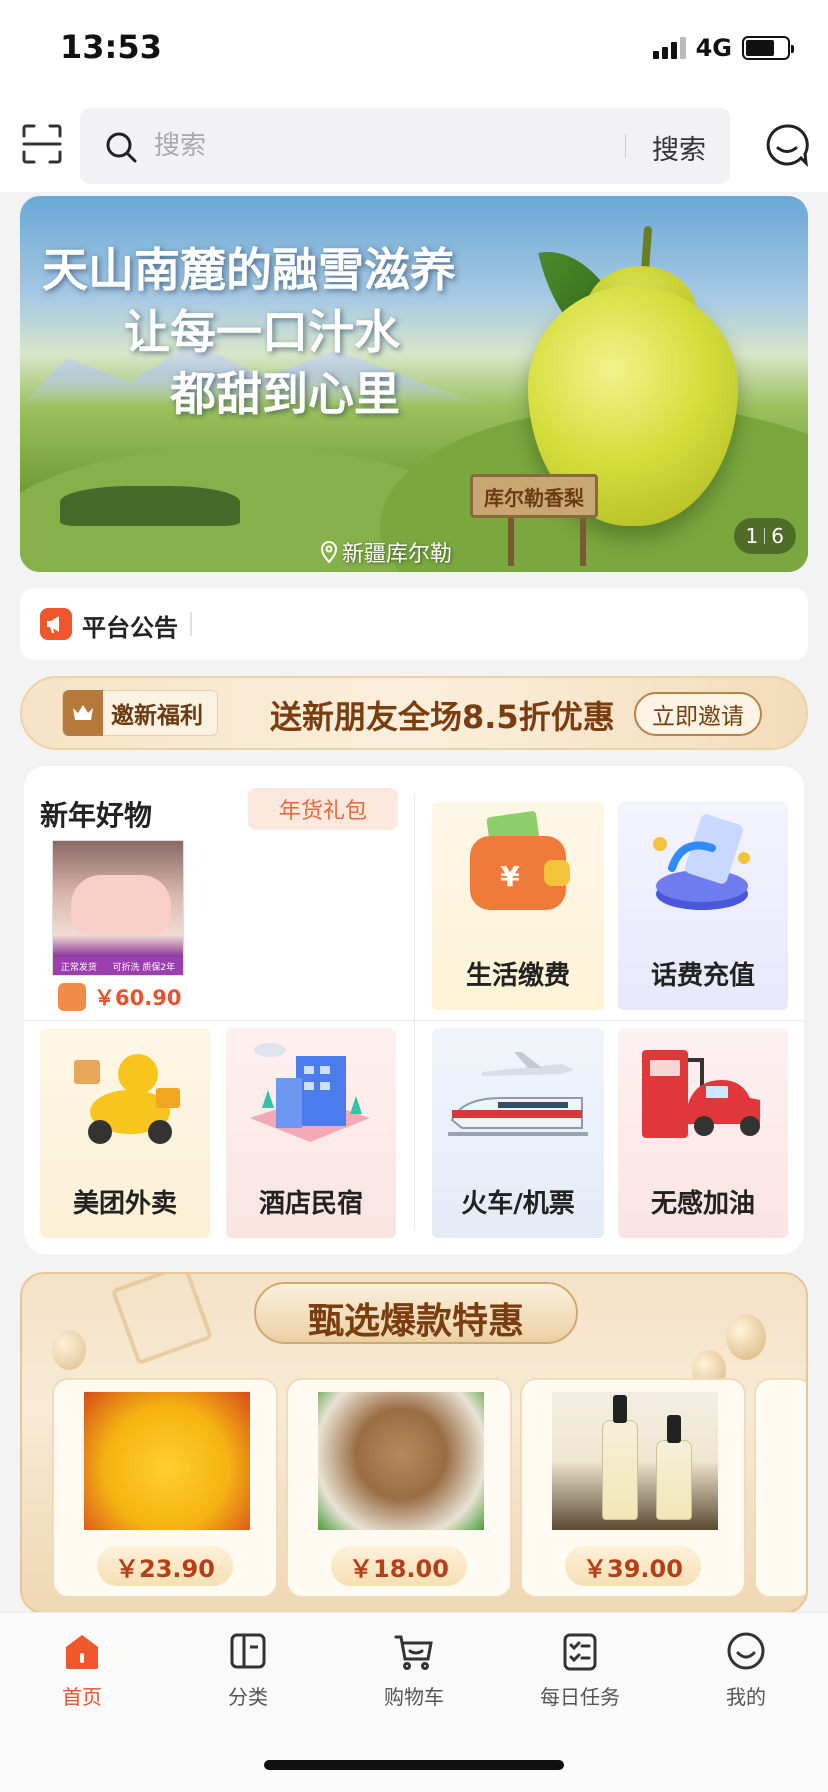  I want to click on megaphone-icon, so click(56, 624).